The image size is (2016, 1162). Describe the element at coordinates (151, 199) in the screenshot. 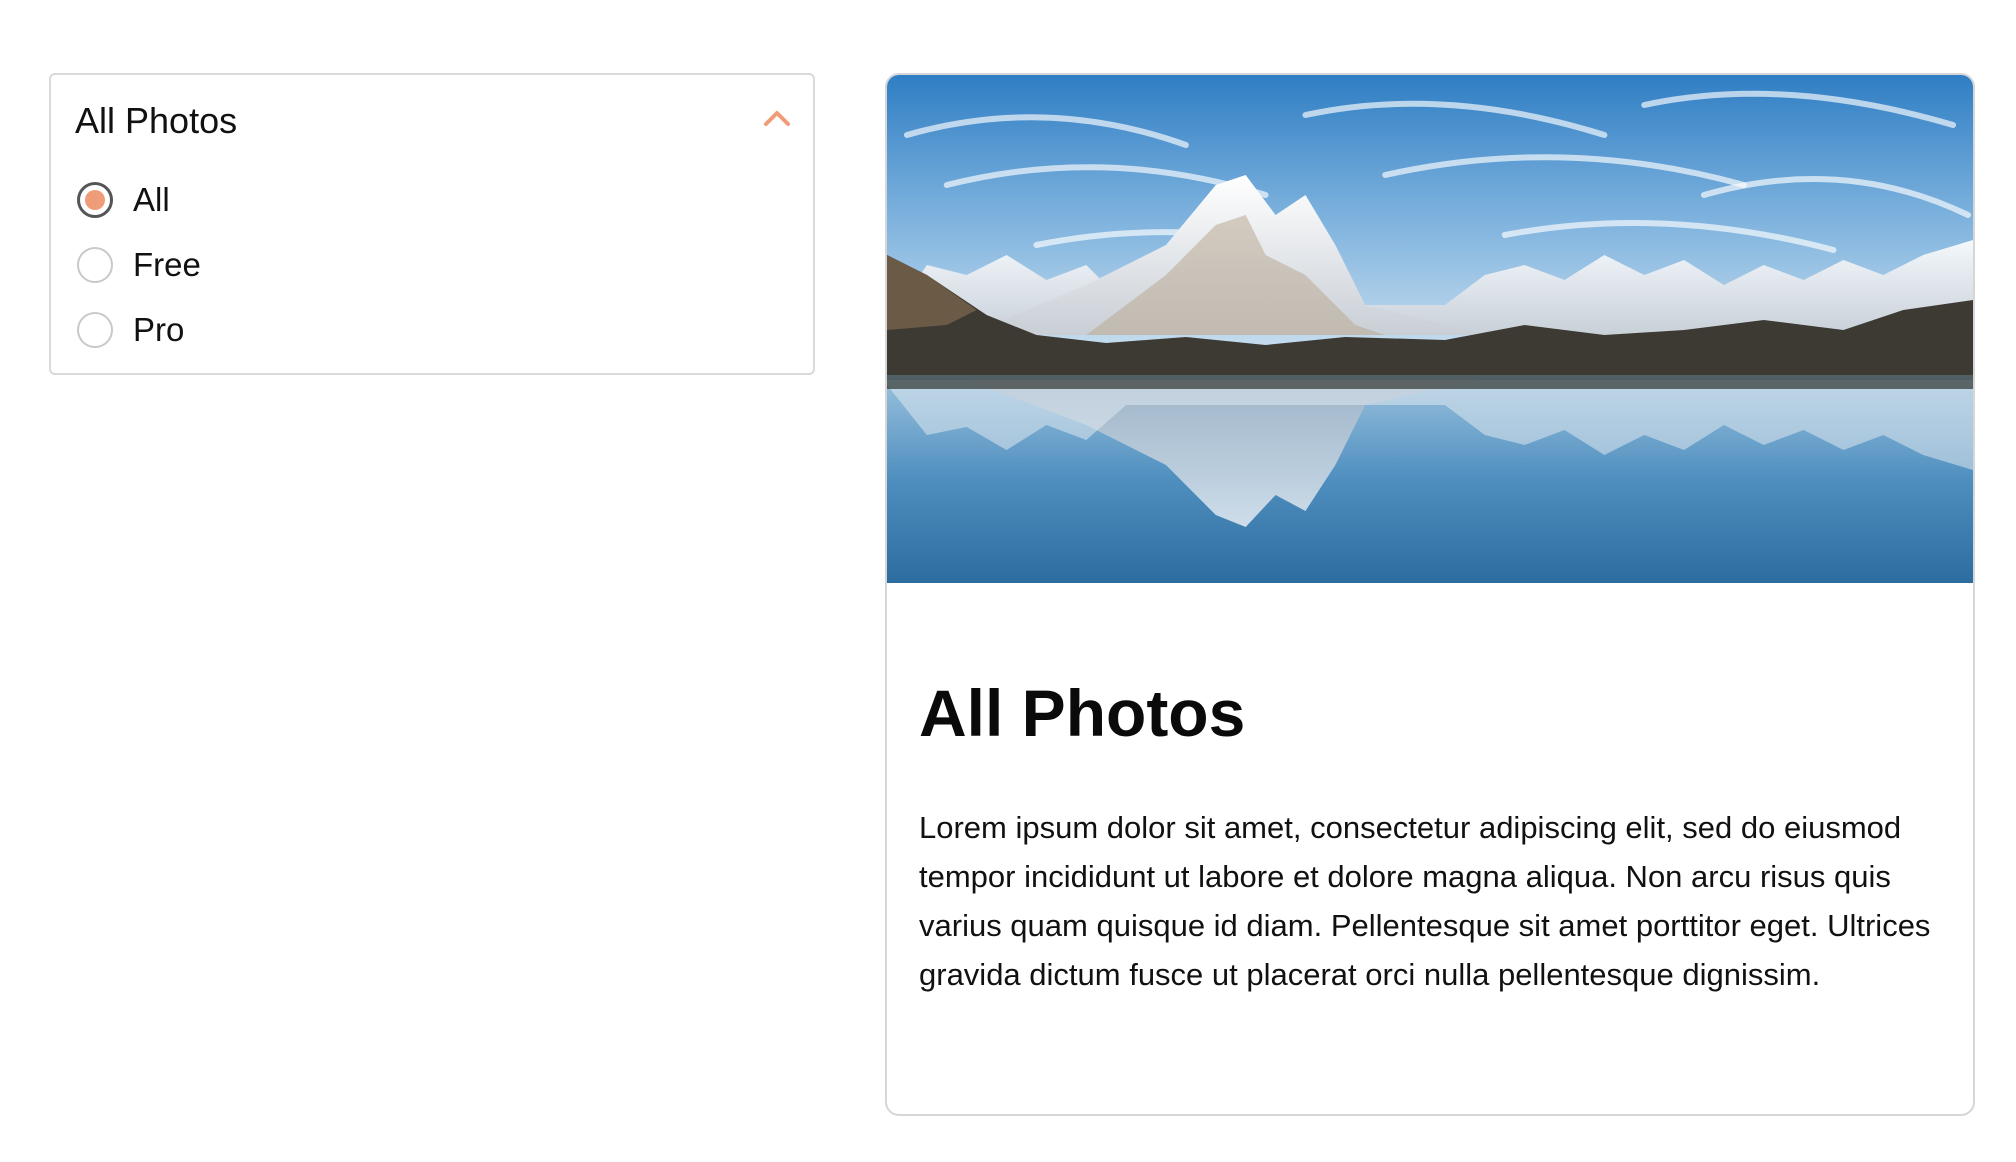

I see `radio-label-all: All` at that location.